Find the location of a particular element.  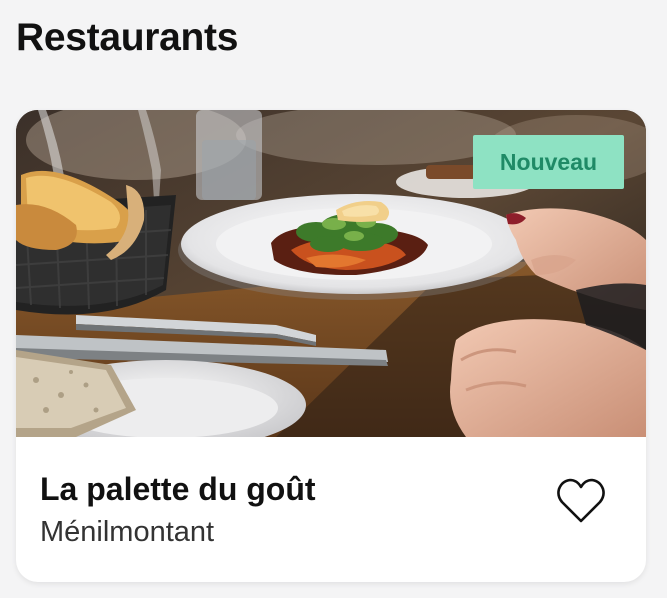

favorite-button is located at coordinates (581, 501).